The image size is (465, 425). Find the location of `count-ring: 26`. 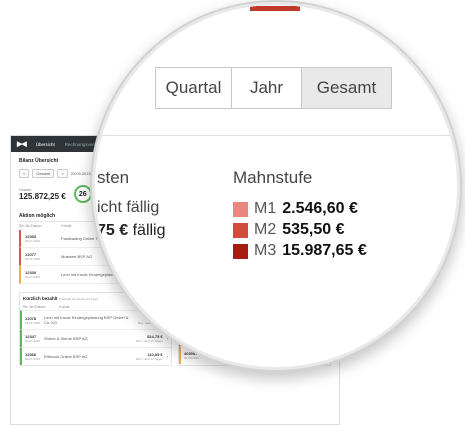

count-ring: 26 is located at coordinates (82, 194).